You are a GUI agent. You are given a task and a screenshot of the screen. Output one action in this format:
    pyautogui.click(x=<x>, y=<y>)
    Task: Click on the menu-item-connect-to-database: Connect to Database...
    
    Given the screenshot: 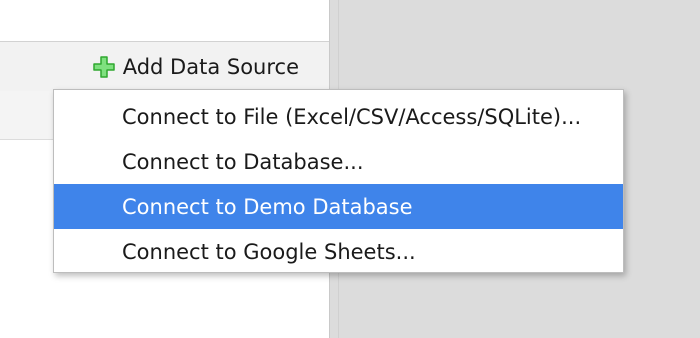 What is the action you would take?
    pyautogui.click(x=338, y=161)
    